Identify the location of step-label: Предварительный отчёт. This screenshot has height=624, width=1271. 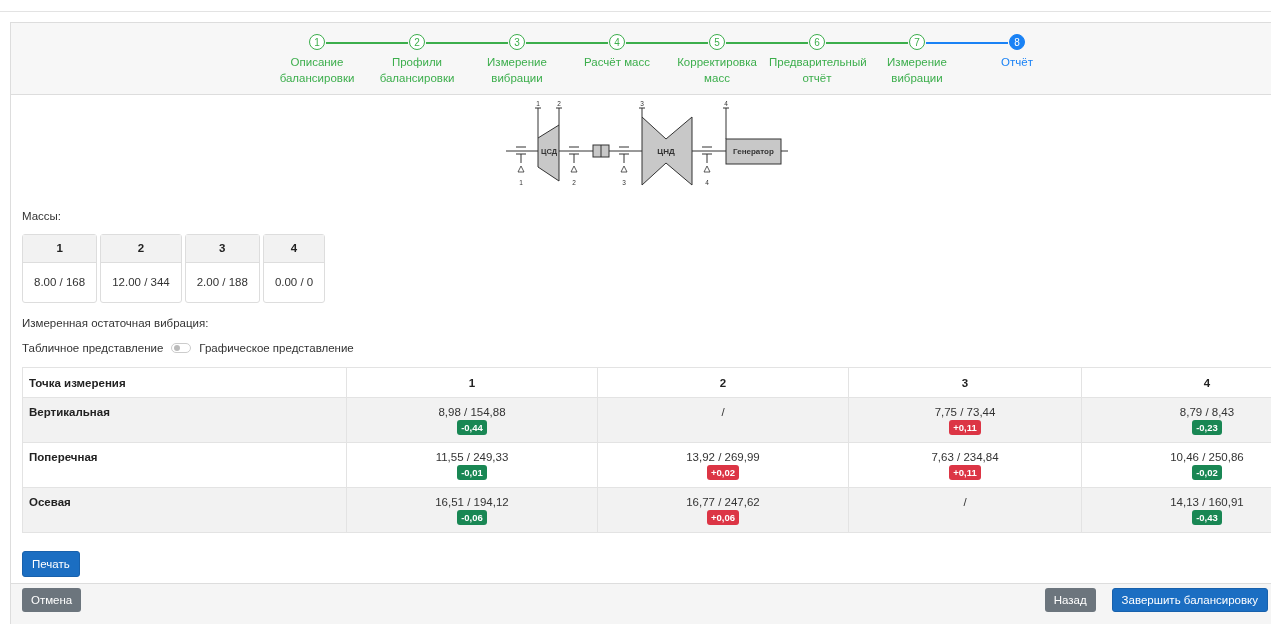
(817, 70).